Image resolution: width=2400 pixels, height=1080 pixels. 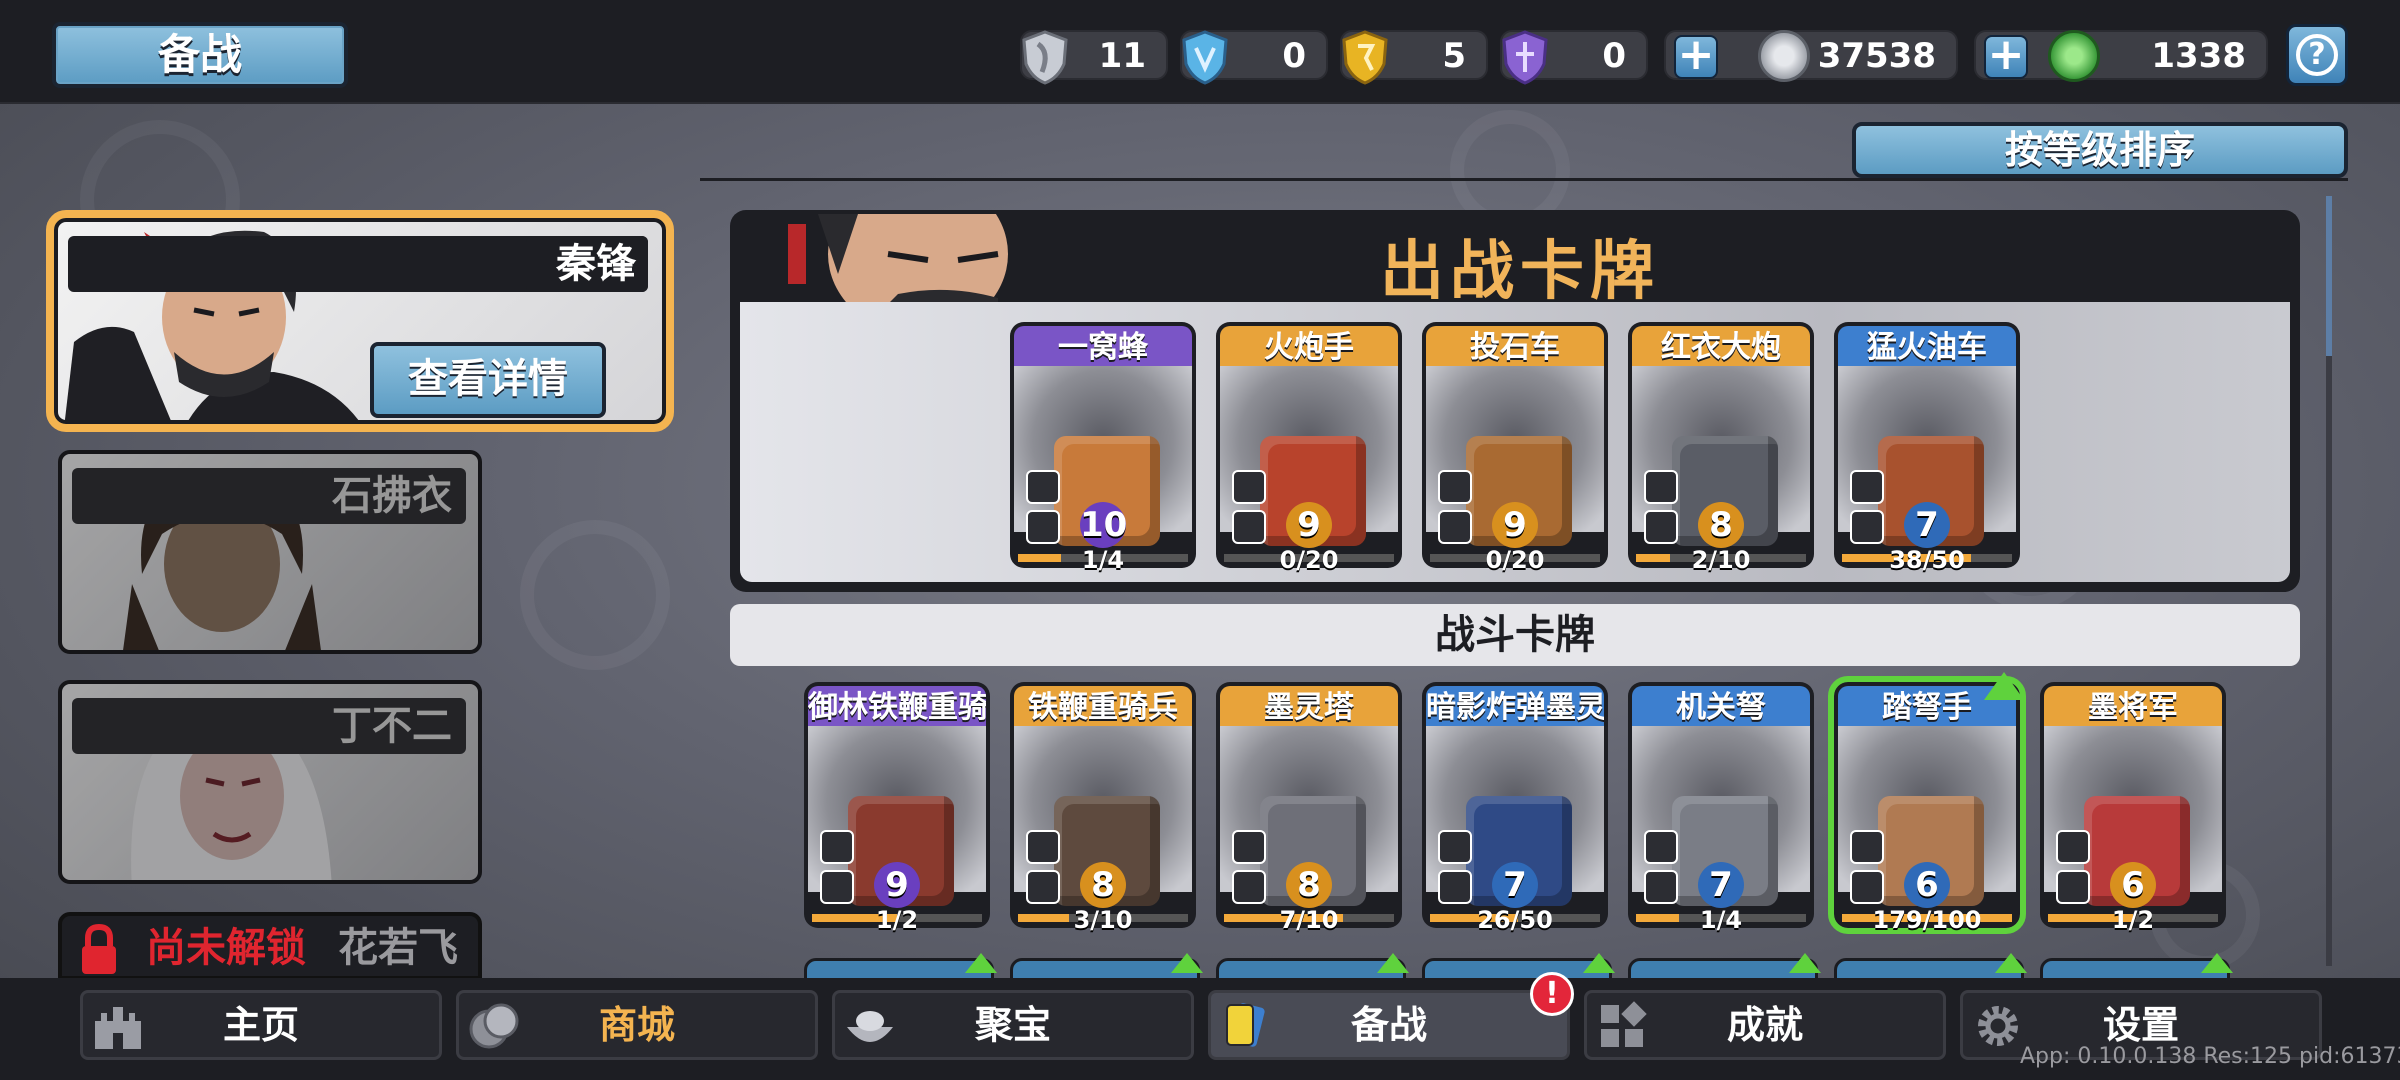 What do you see at coordinates (2074, 56) in the screenshot?
I see `jade-gem-icon` at bounding box center [2074, 56].